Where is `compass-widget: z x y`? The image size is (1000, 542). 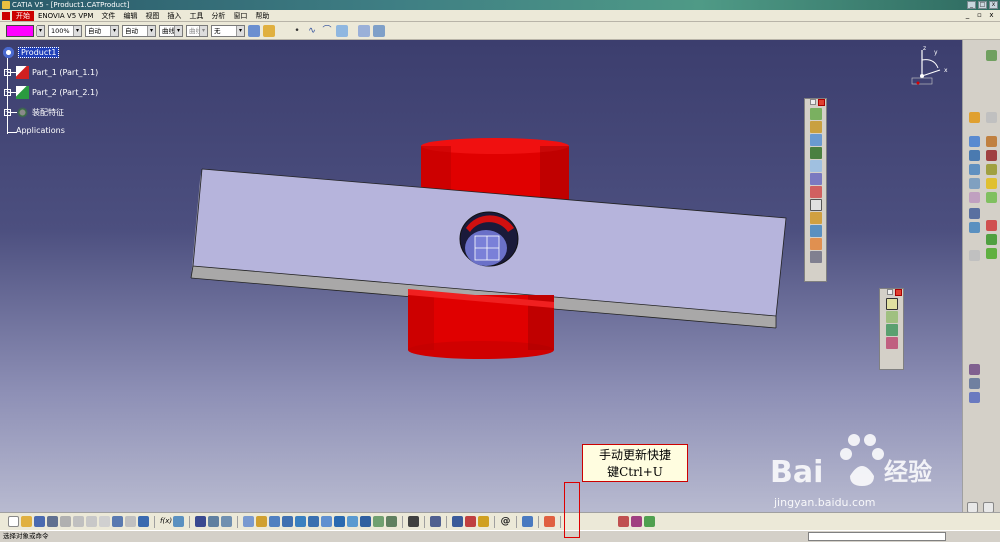
compass-widget: z x y is located at coordinates (929, 66).